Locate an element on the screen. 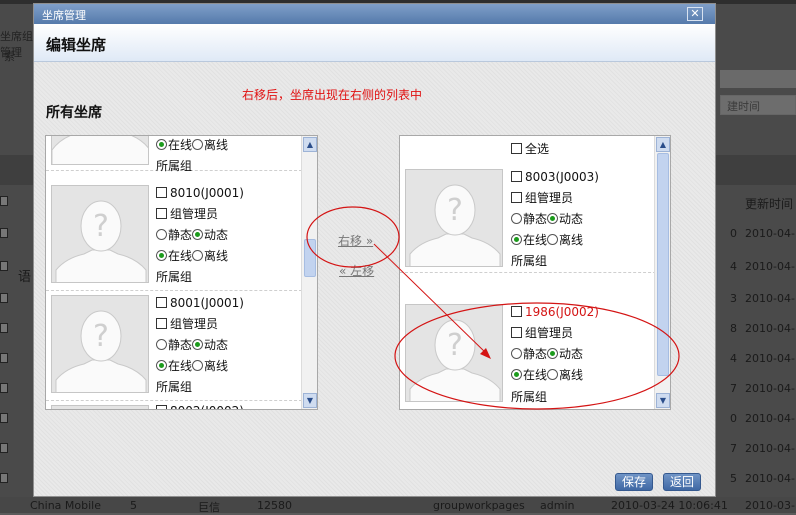  left-scrollbar: ▲ ▼ is located at coordinates (309, 272).